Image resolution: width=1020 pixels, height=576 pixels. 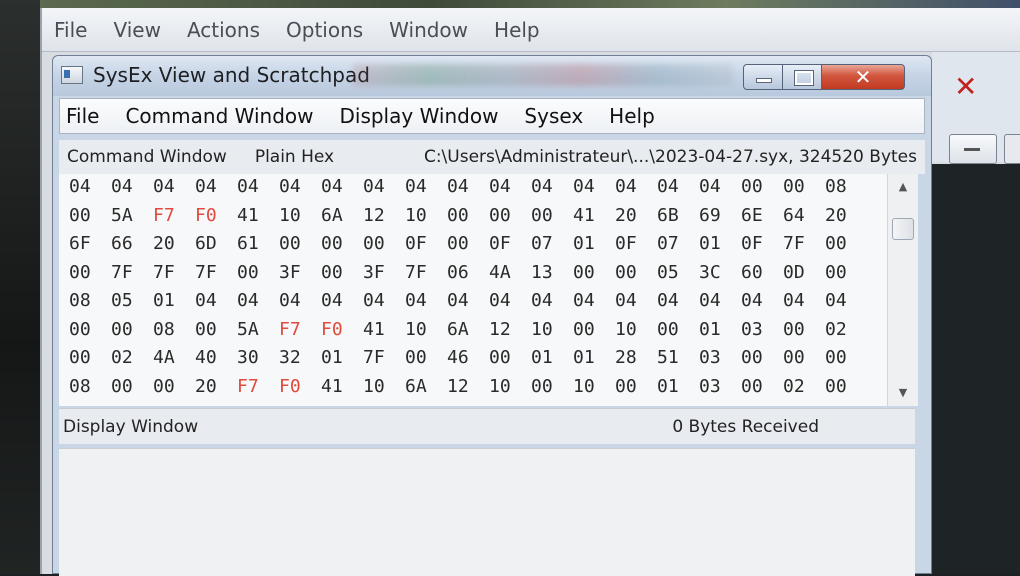 What do you see at coordinates (20, 287) in the screenshot?
I see `photo-background-left` at bounding box center [20, 287].